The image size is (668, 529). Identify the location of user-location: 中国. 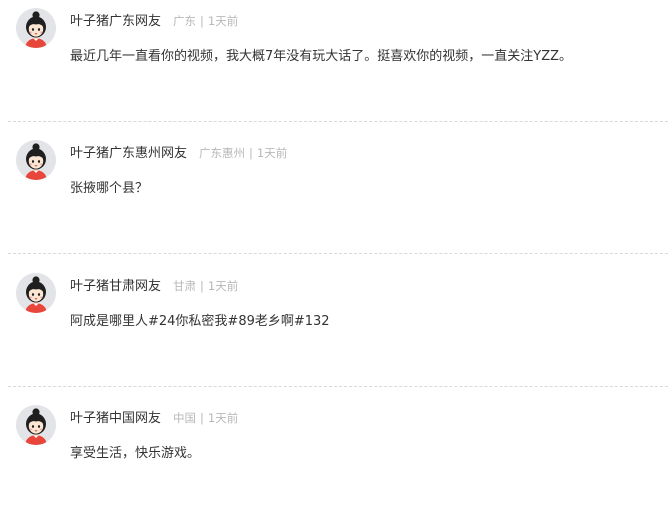
(185, 418).